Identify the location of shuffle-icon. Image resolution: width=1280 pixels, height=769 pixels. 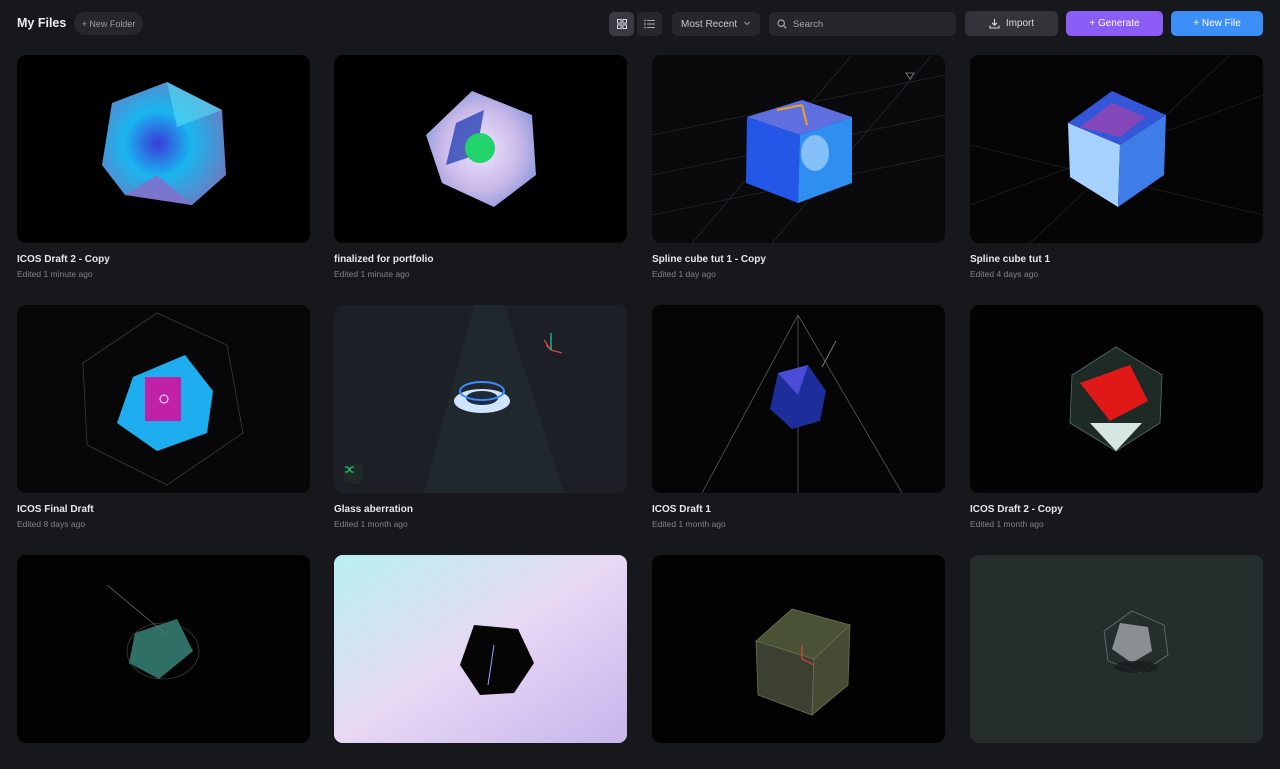
(349, 469).